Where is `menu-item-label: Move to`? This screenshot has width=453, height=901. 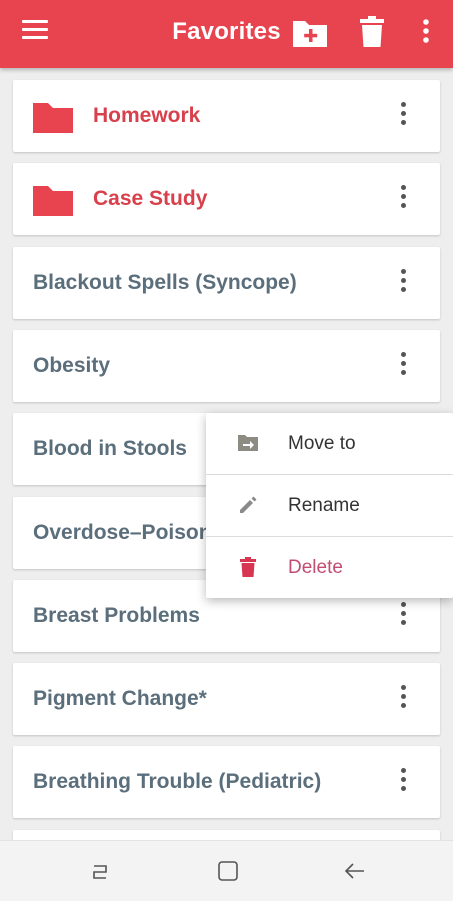 menu-item-label: Move to is located at coordinates (322, 443).